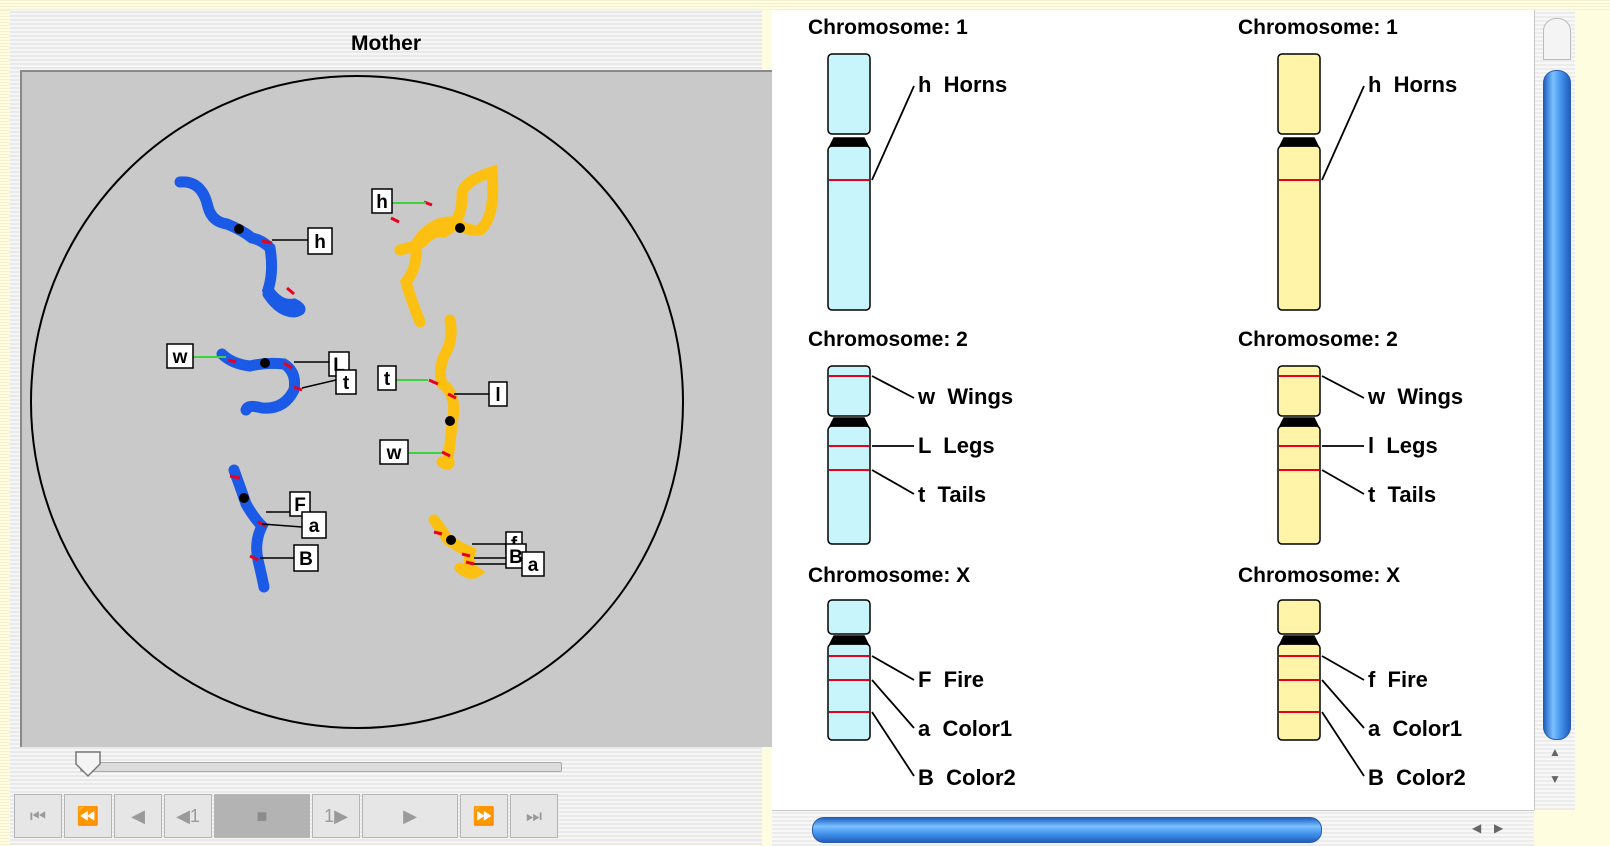 This screenshot has width=1610, height=846. What do you see at coordinates (1476, 828) in the screenshot?
I see `scroll-left-arrow-icon: ◀` at bounding box center [1476, 828].